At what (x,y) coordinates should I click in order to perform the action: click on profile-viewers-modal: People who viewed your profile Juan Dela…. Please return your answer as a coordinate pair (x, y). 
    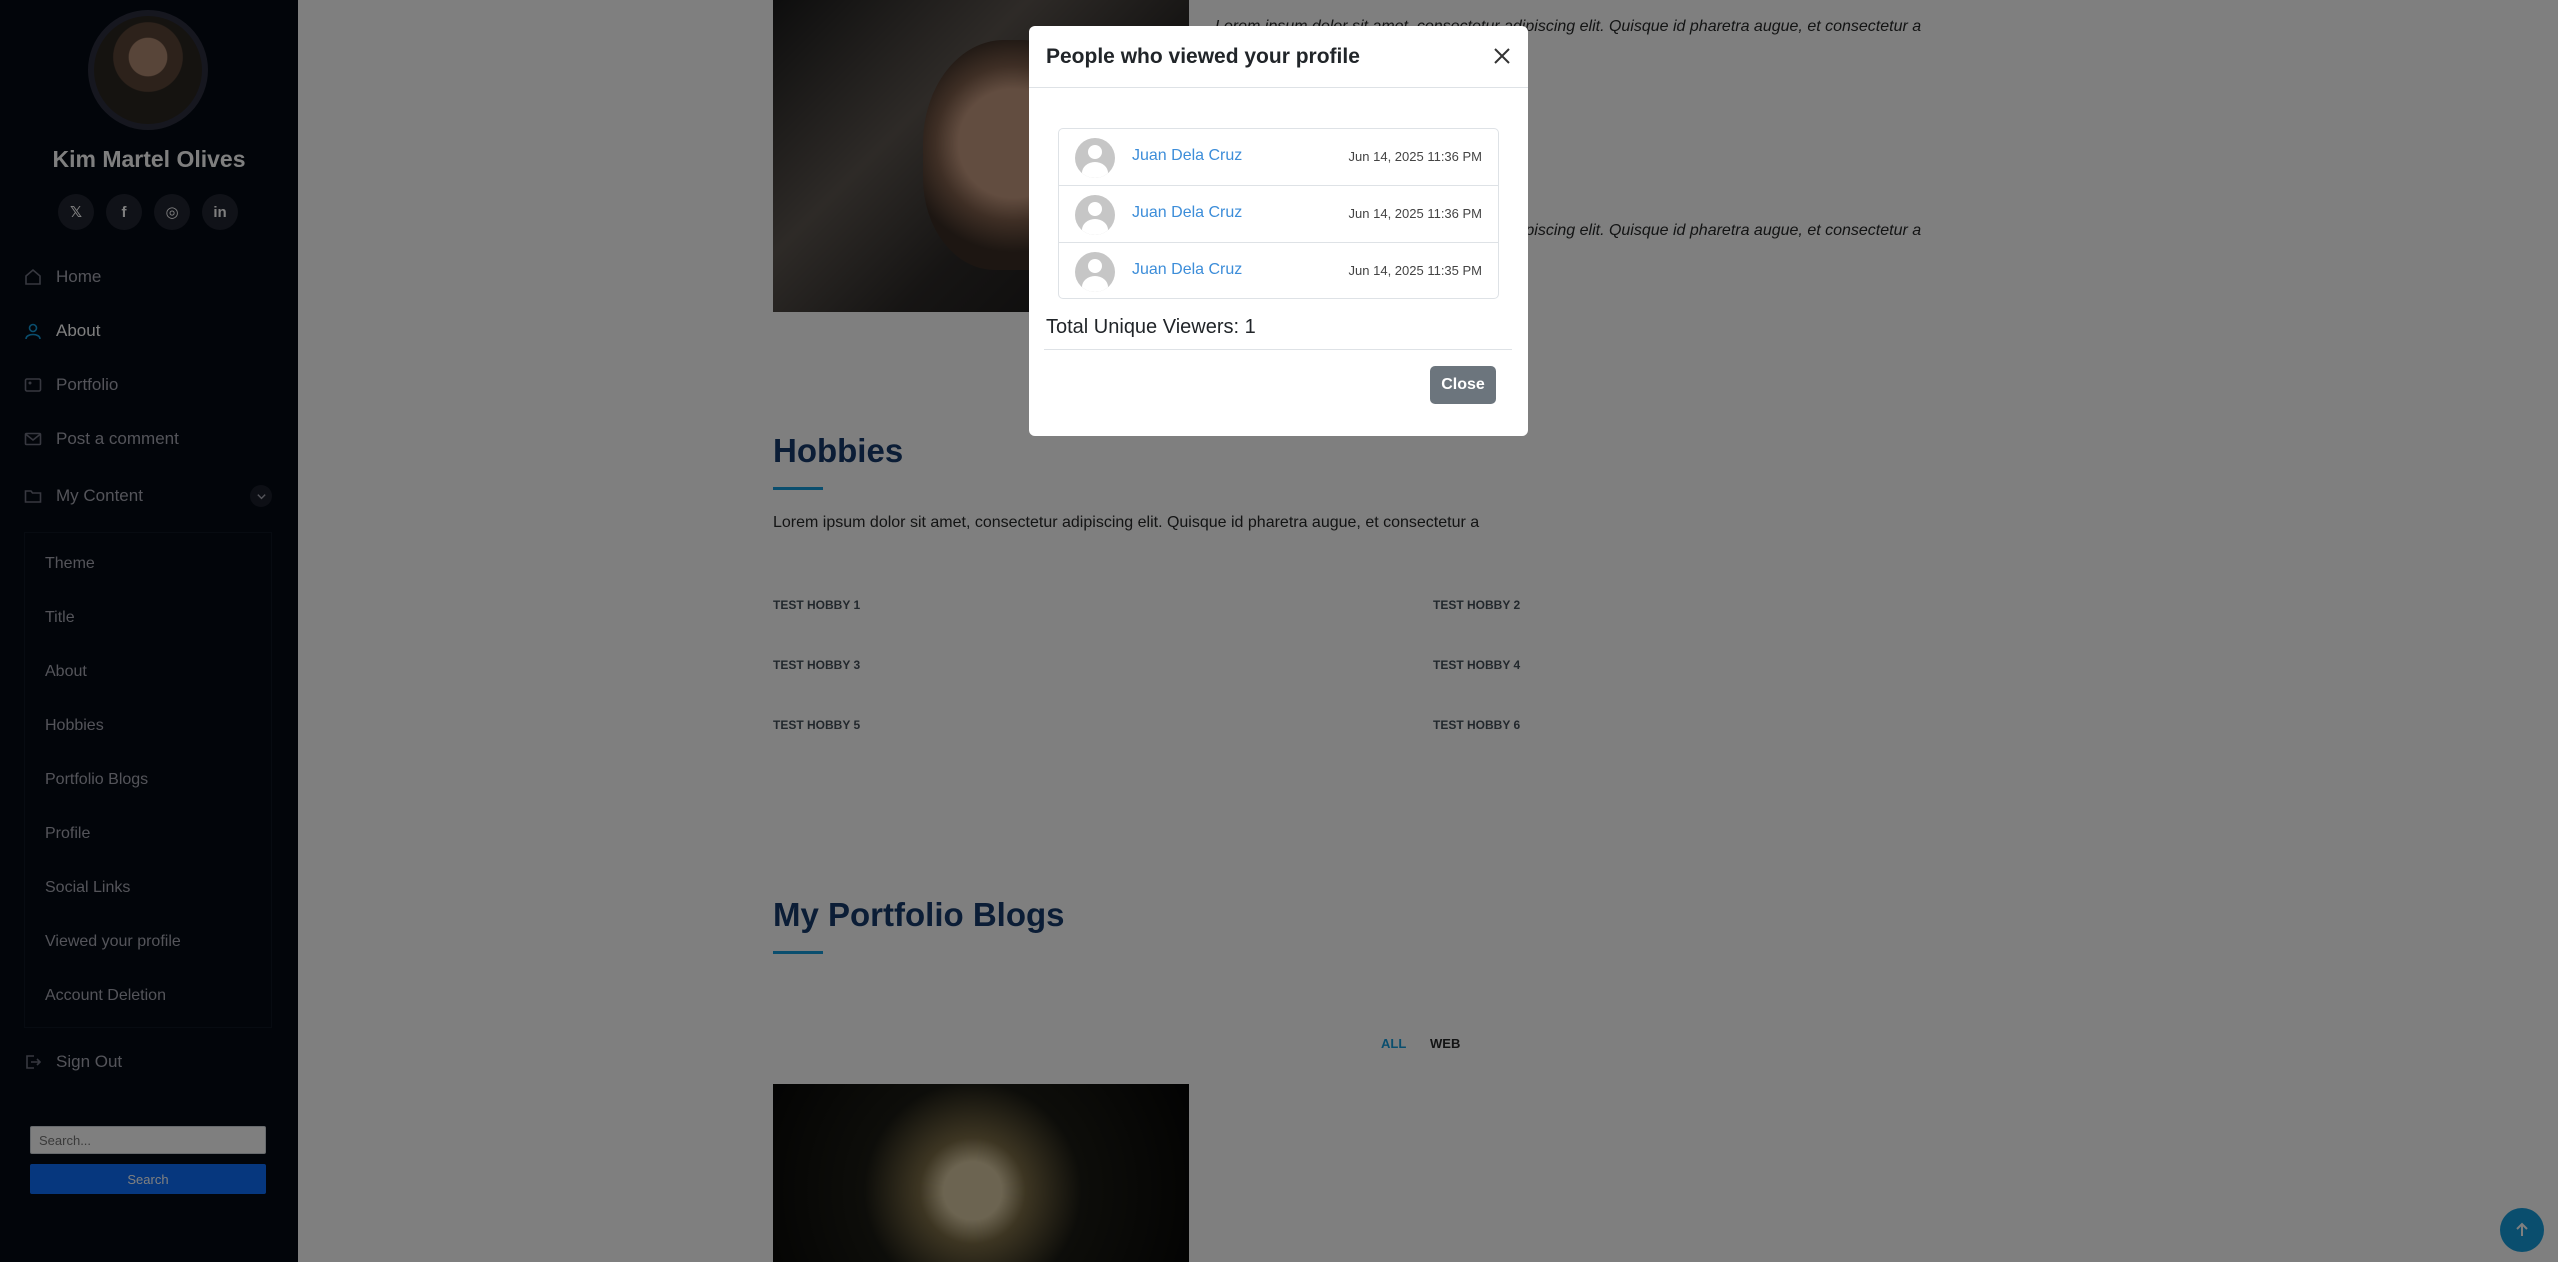
    Looking at the image, I should click on (1278, 231).